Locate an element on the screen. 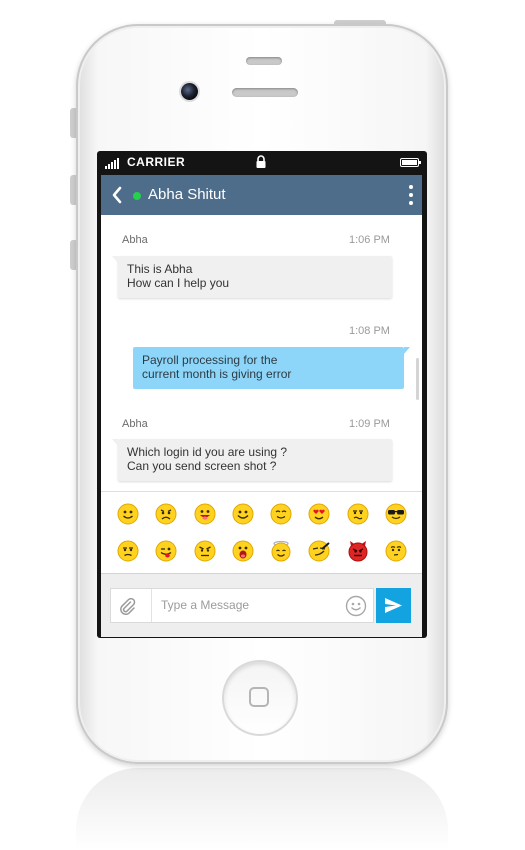 This screenshot has width=525, height=850. emoji-blush-icon is located at coordinates (281, 514).